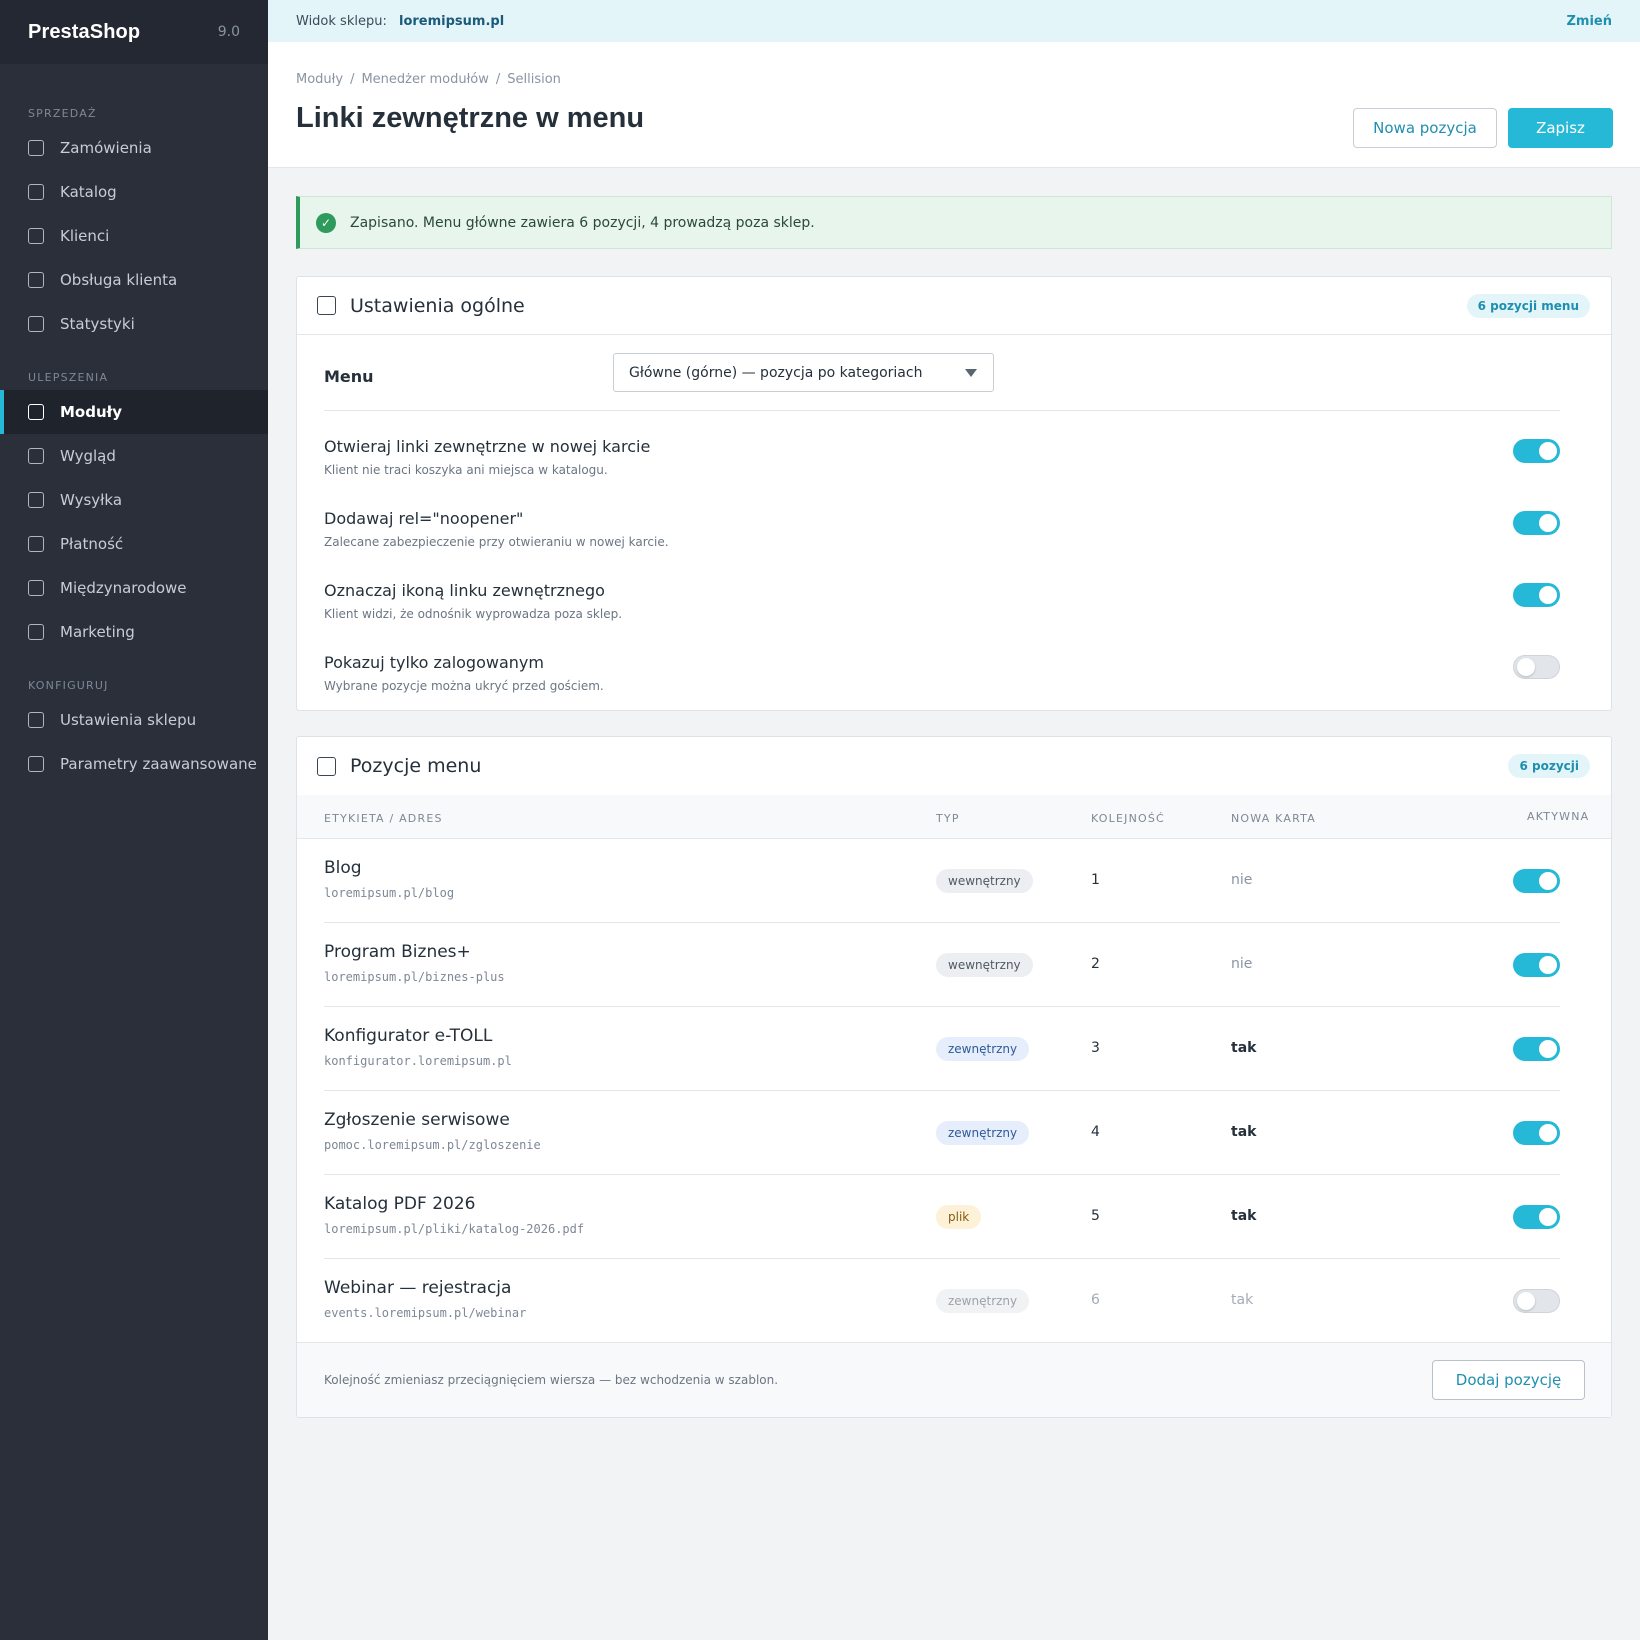 The image size is (1640, 1640). Describe the element at coordinates (959, 1217) in the screenshot. I see `type-chip: plik` at that location.